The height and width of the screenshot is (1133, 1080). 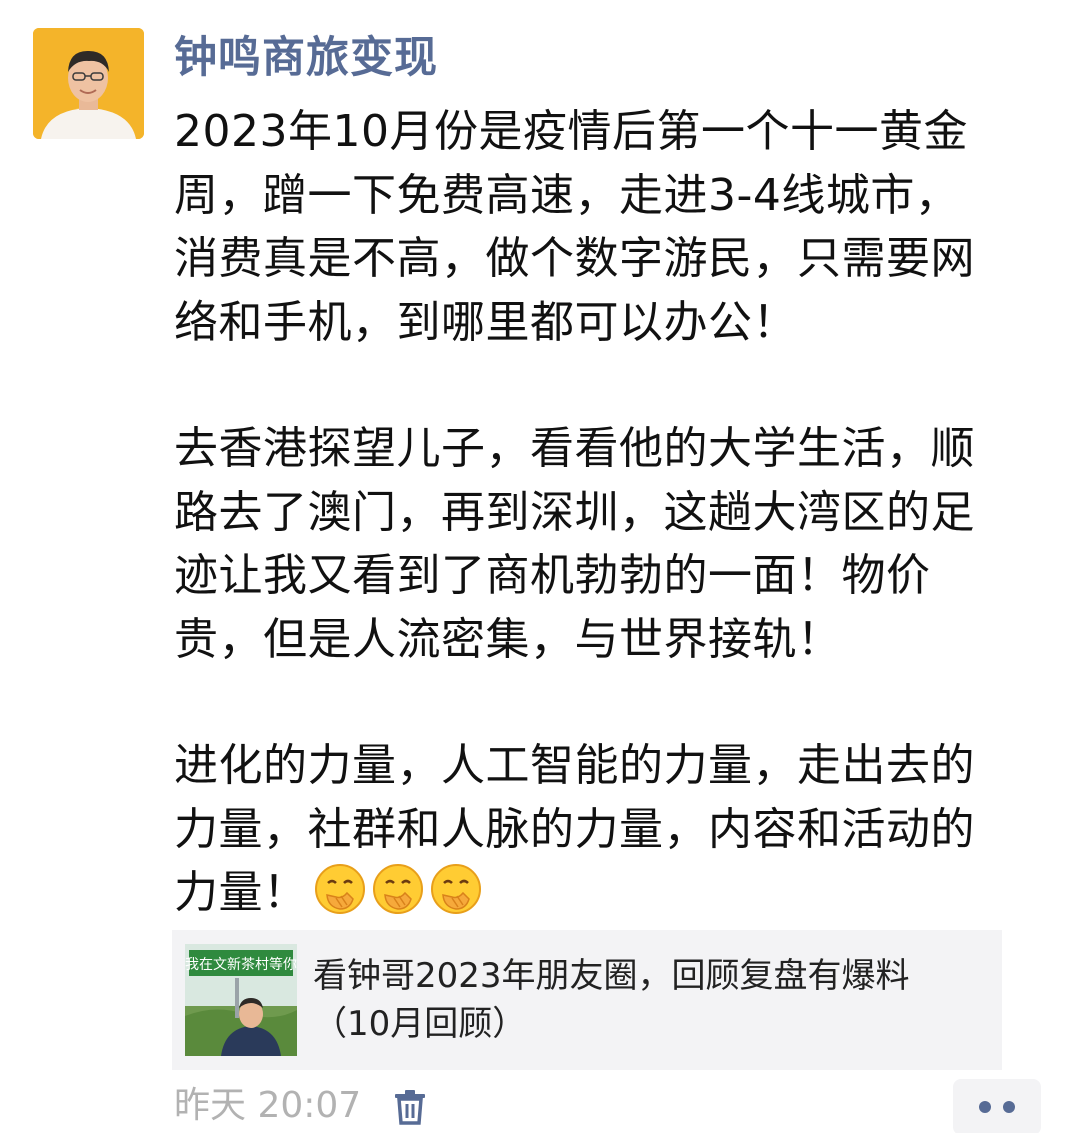 I want to click on person-portrait-icon, so click(x=88, y=83).